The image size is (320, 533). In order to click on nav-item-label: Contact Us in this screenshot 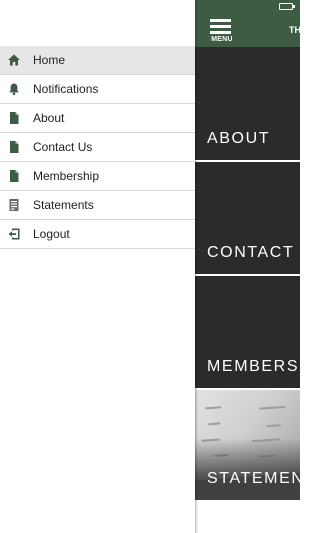, I will do `click(63, 147)`.